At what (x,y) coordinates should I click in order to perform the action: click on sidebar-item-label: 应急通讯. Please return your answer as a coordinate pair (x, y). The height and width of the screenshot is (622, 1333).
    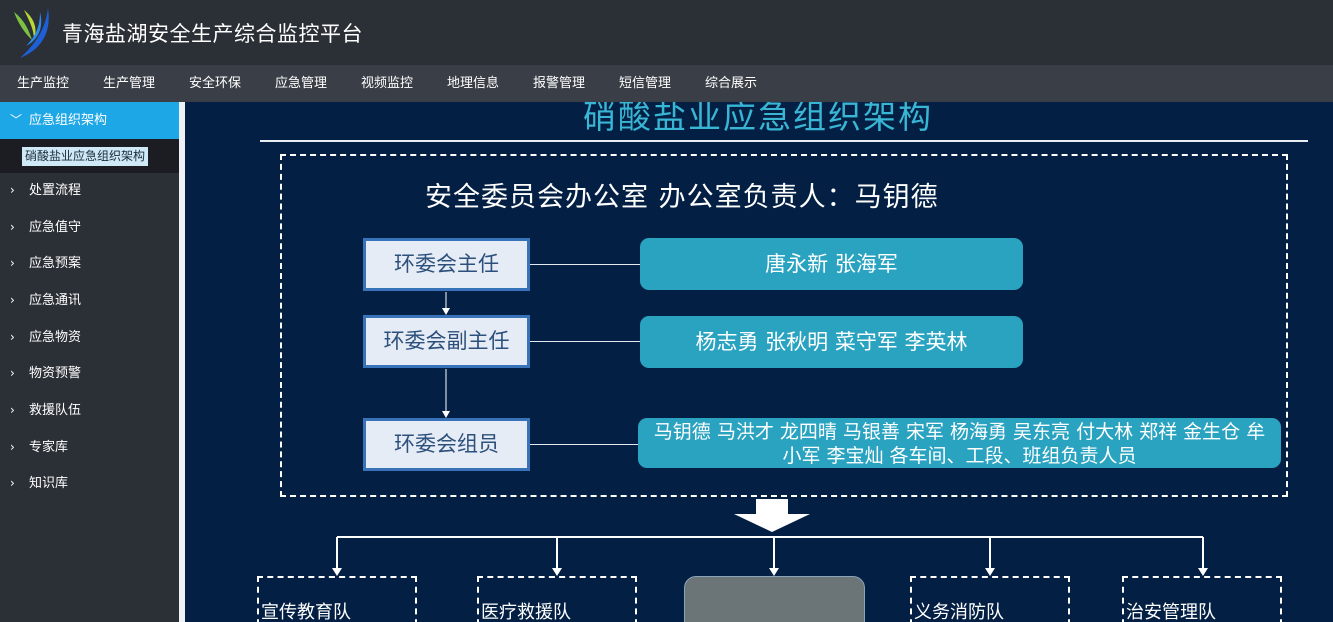
    Looking at the image, I should click on (55, 300).